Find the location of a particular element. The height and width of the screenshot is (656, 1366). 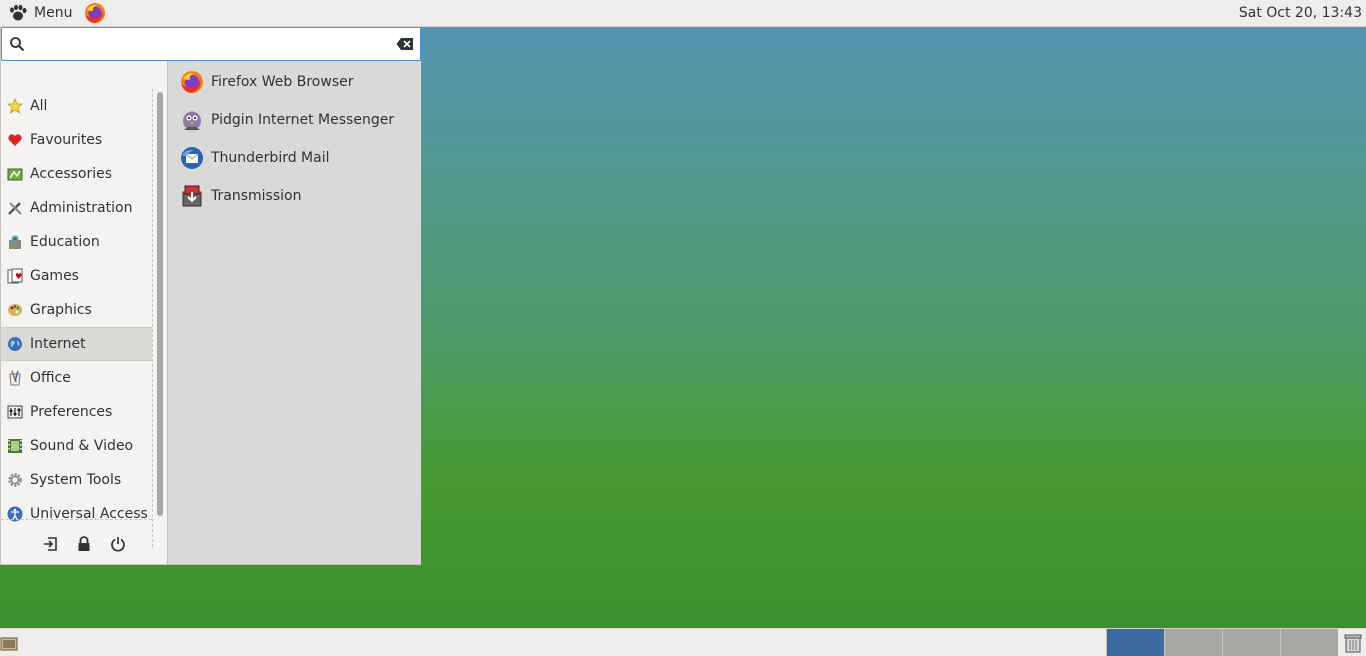

show-desktop-icon is located at coordinates (9, 643).